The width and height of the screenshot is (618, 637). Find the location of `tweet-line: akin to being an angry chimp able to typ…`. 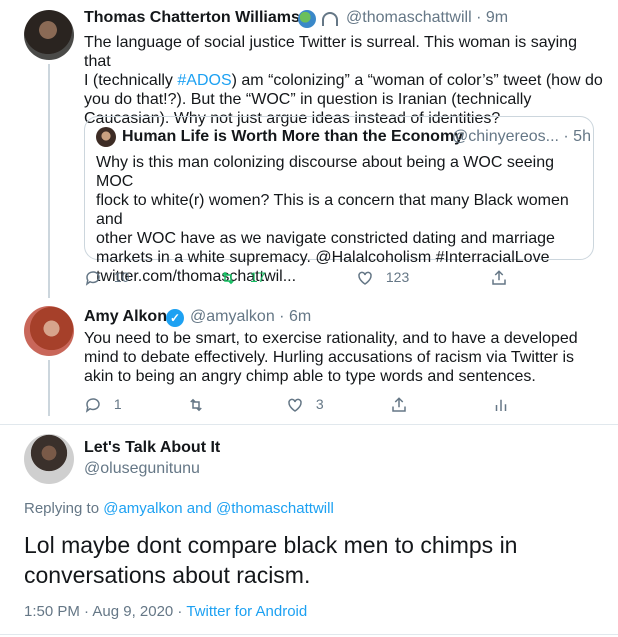

tweet-line: akin to being an angry chimp able to typ… is located at coordinates (310, 376).